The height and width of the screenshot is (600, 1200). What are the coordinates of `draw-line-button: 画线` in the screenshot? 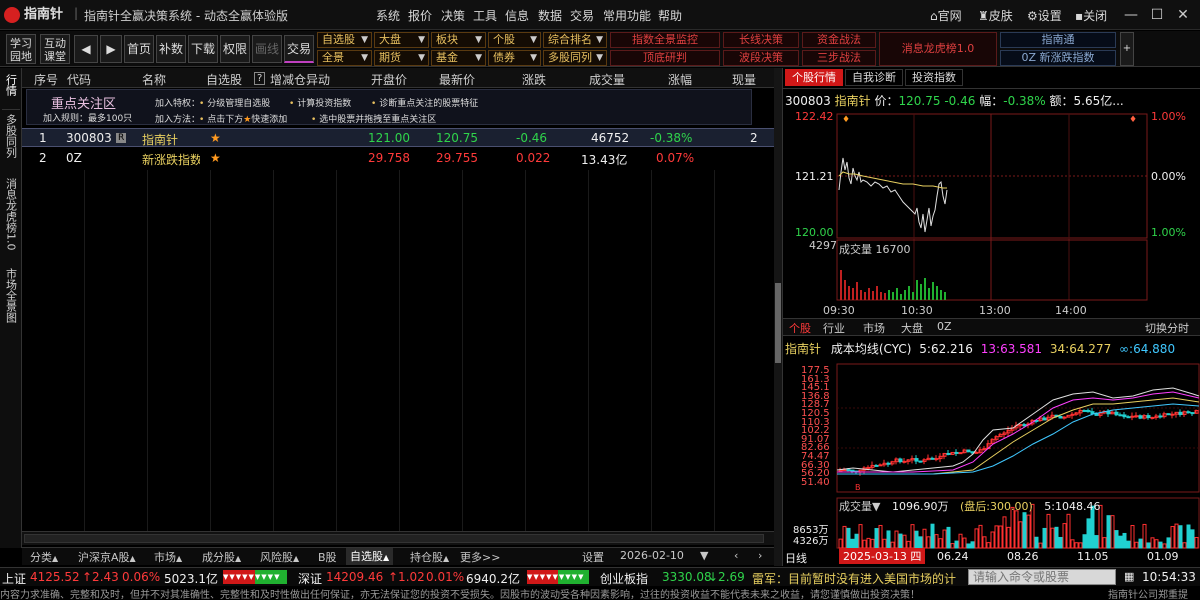 It's located at (267, 49).